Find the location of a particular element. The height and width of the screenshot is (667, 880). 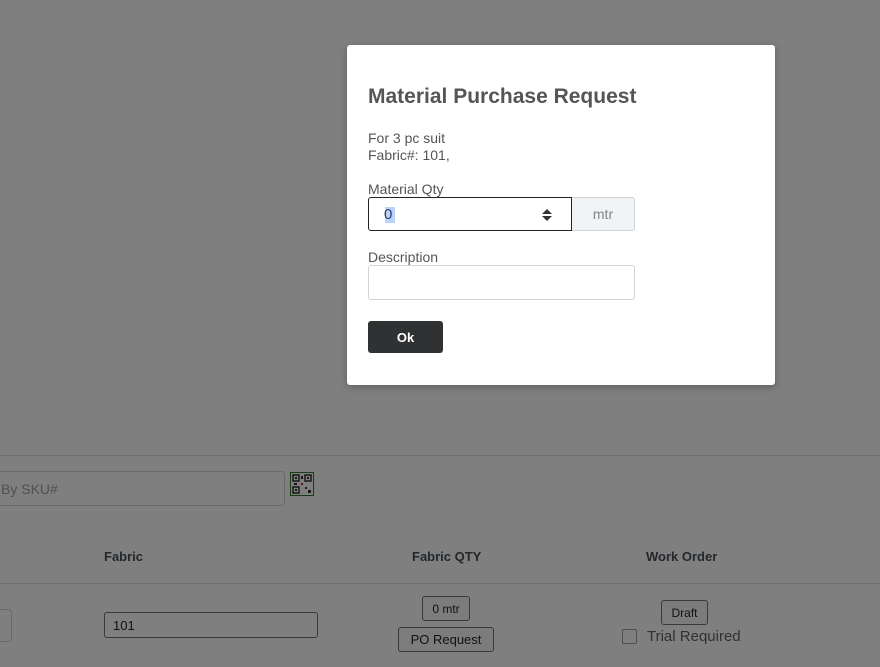

spinner-arrows-icon is located at coordinates (547, 215).